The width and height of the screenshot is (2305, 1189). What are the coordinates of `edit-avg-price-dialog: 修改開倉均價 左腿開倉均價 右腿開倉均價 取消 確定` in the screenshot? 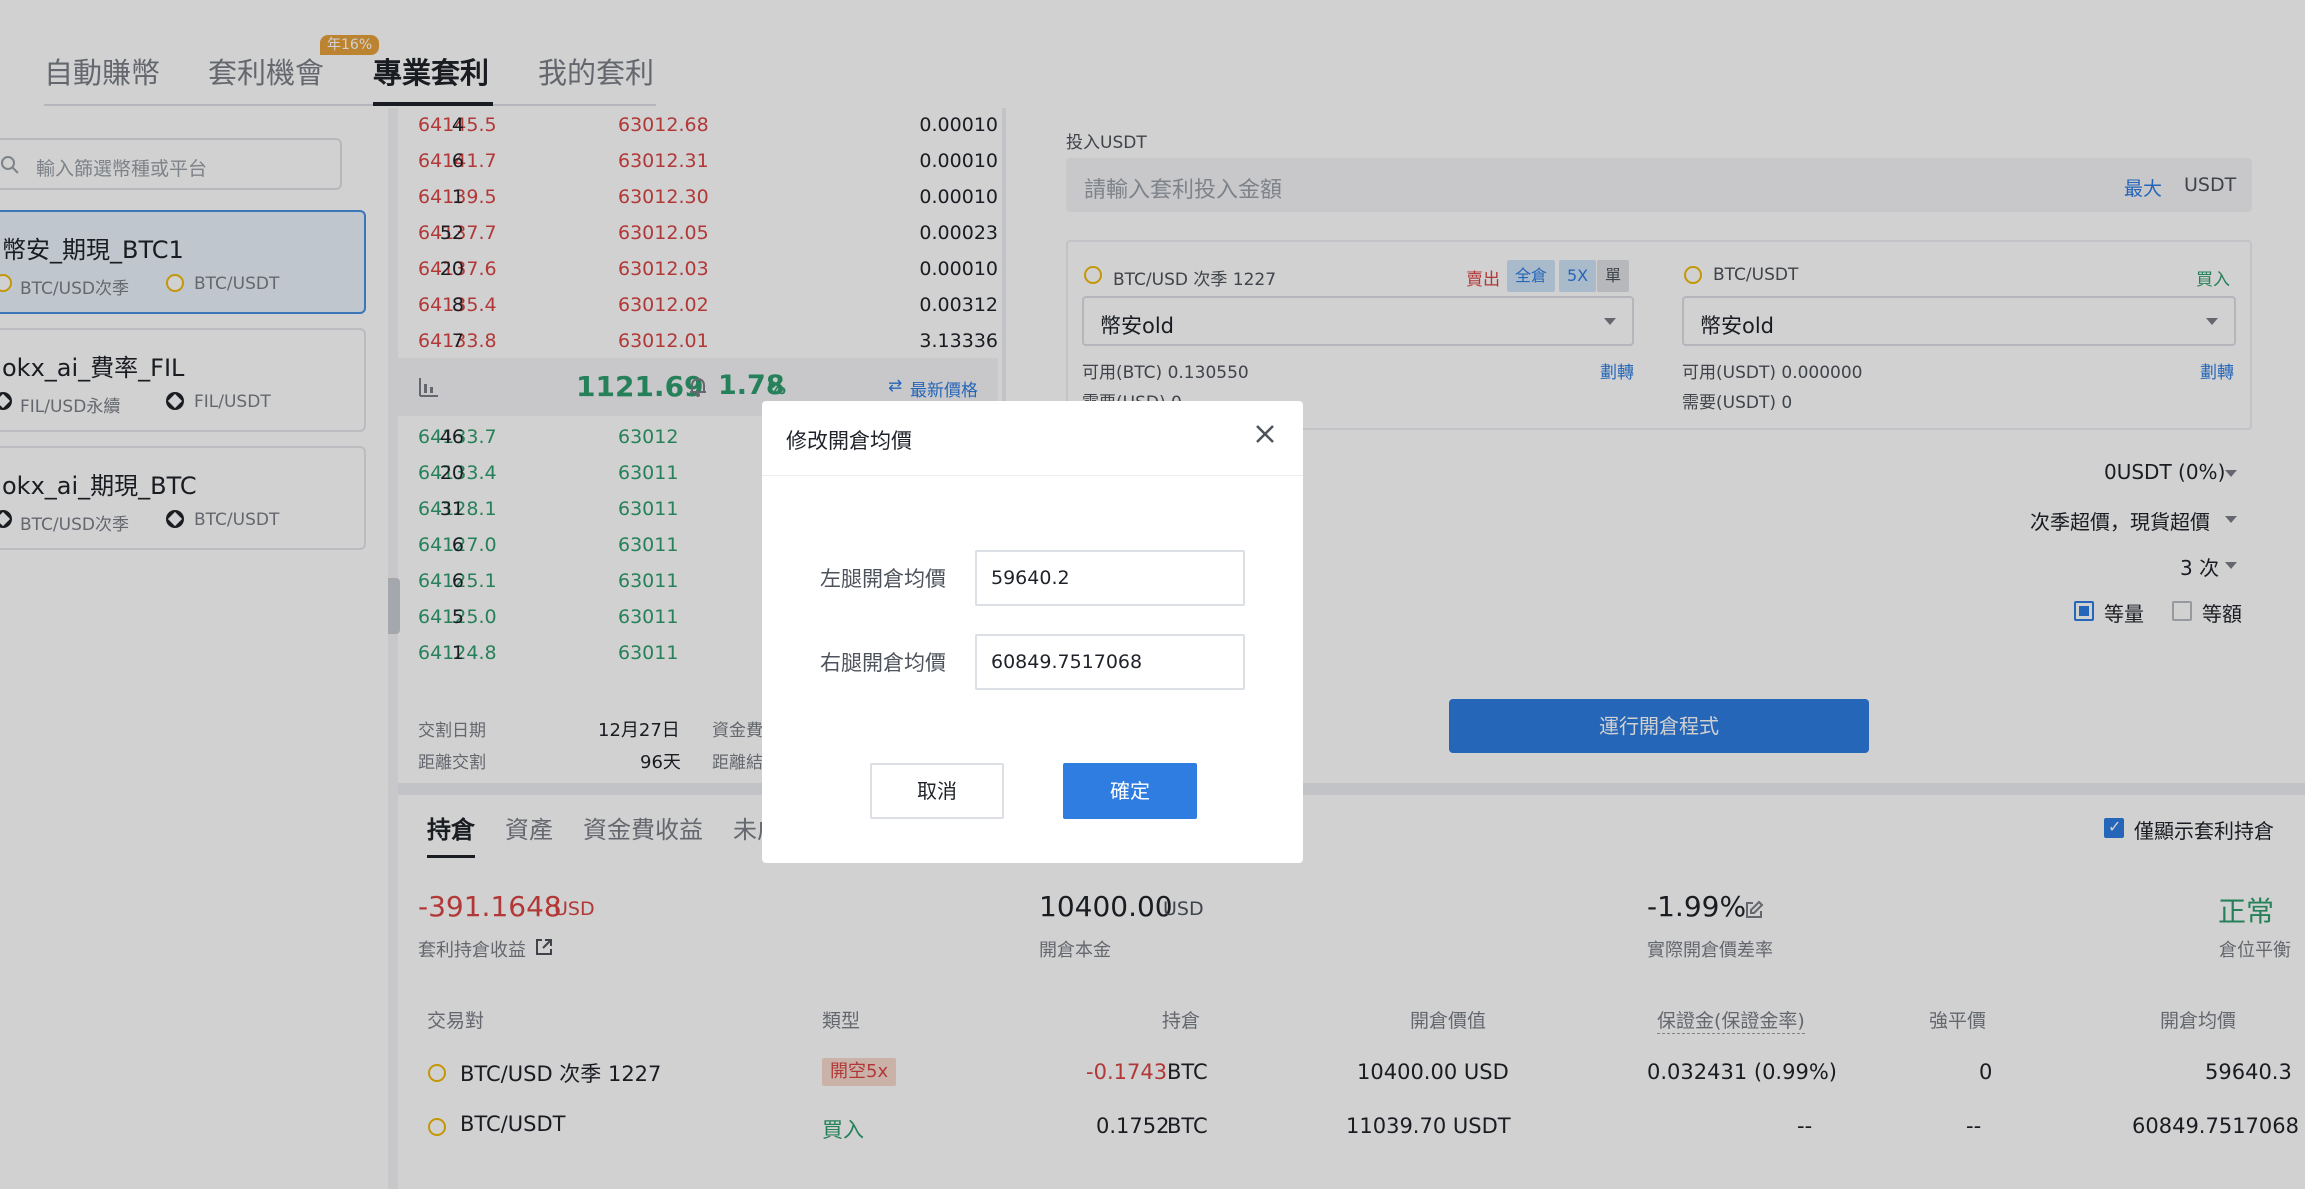 It's located at (1032, 632).